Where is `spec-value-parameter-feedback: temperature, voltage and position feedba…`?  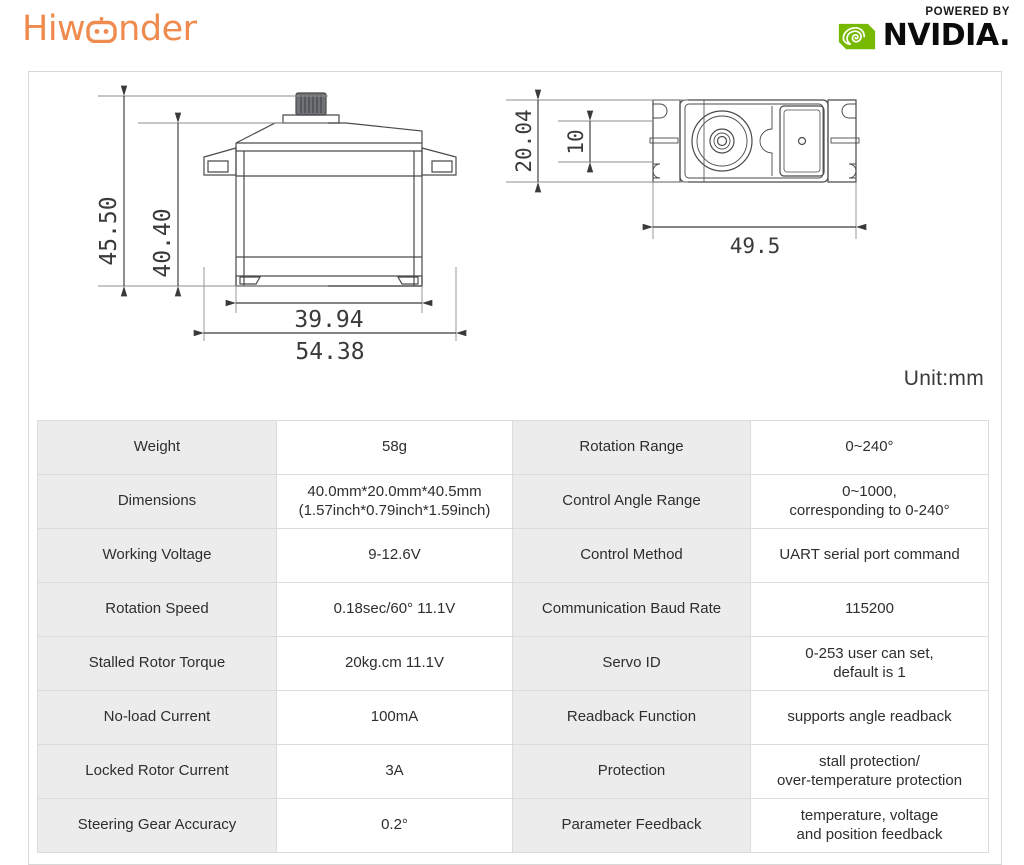
spec-value-parameter-feedback: temperature, voltage and position feedba… is located at coordinates (869, 825).